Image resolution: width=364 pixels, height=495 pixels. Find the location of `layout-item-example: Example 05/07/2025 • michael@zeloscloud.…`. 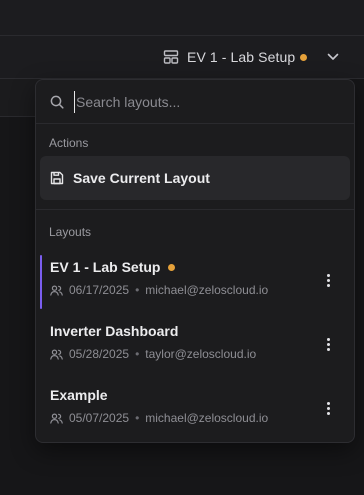

layout-item-example: Example 05/07/2025 • michael@zeloscloud.… is located at coordinates (195, 410).